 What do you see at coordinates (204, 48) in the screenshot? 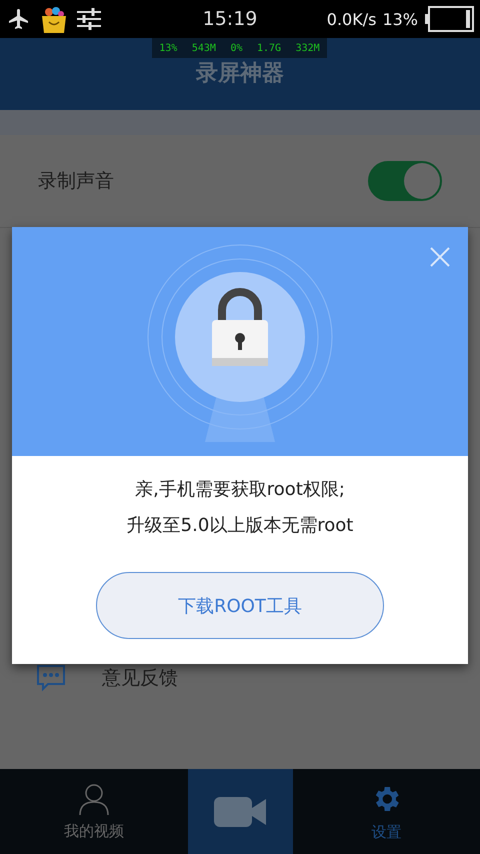
I see `monitor-reading: 543M` at bounding box center [204, 48].